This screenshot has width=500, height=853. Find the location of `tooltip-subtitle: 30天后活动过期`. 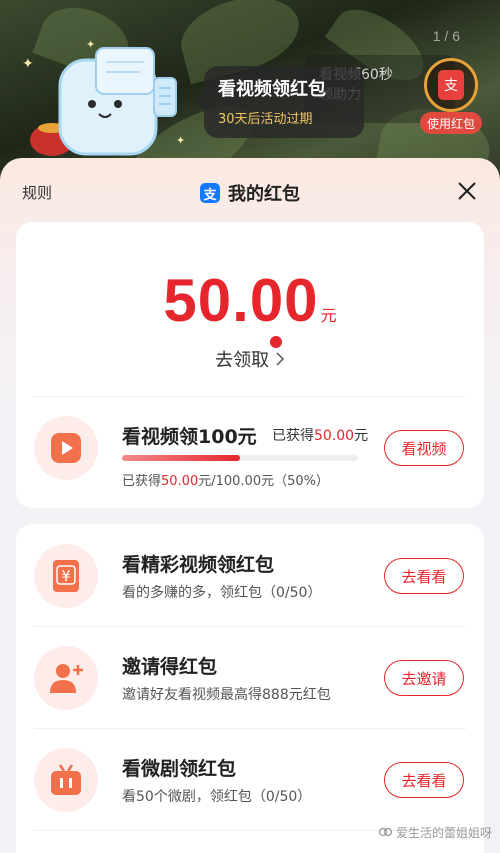

tooltip-subtitle: 30天后活动过期 is located at coordinates (265, 119).